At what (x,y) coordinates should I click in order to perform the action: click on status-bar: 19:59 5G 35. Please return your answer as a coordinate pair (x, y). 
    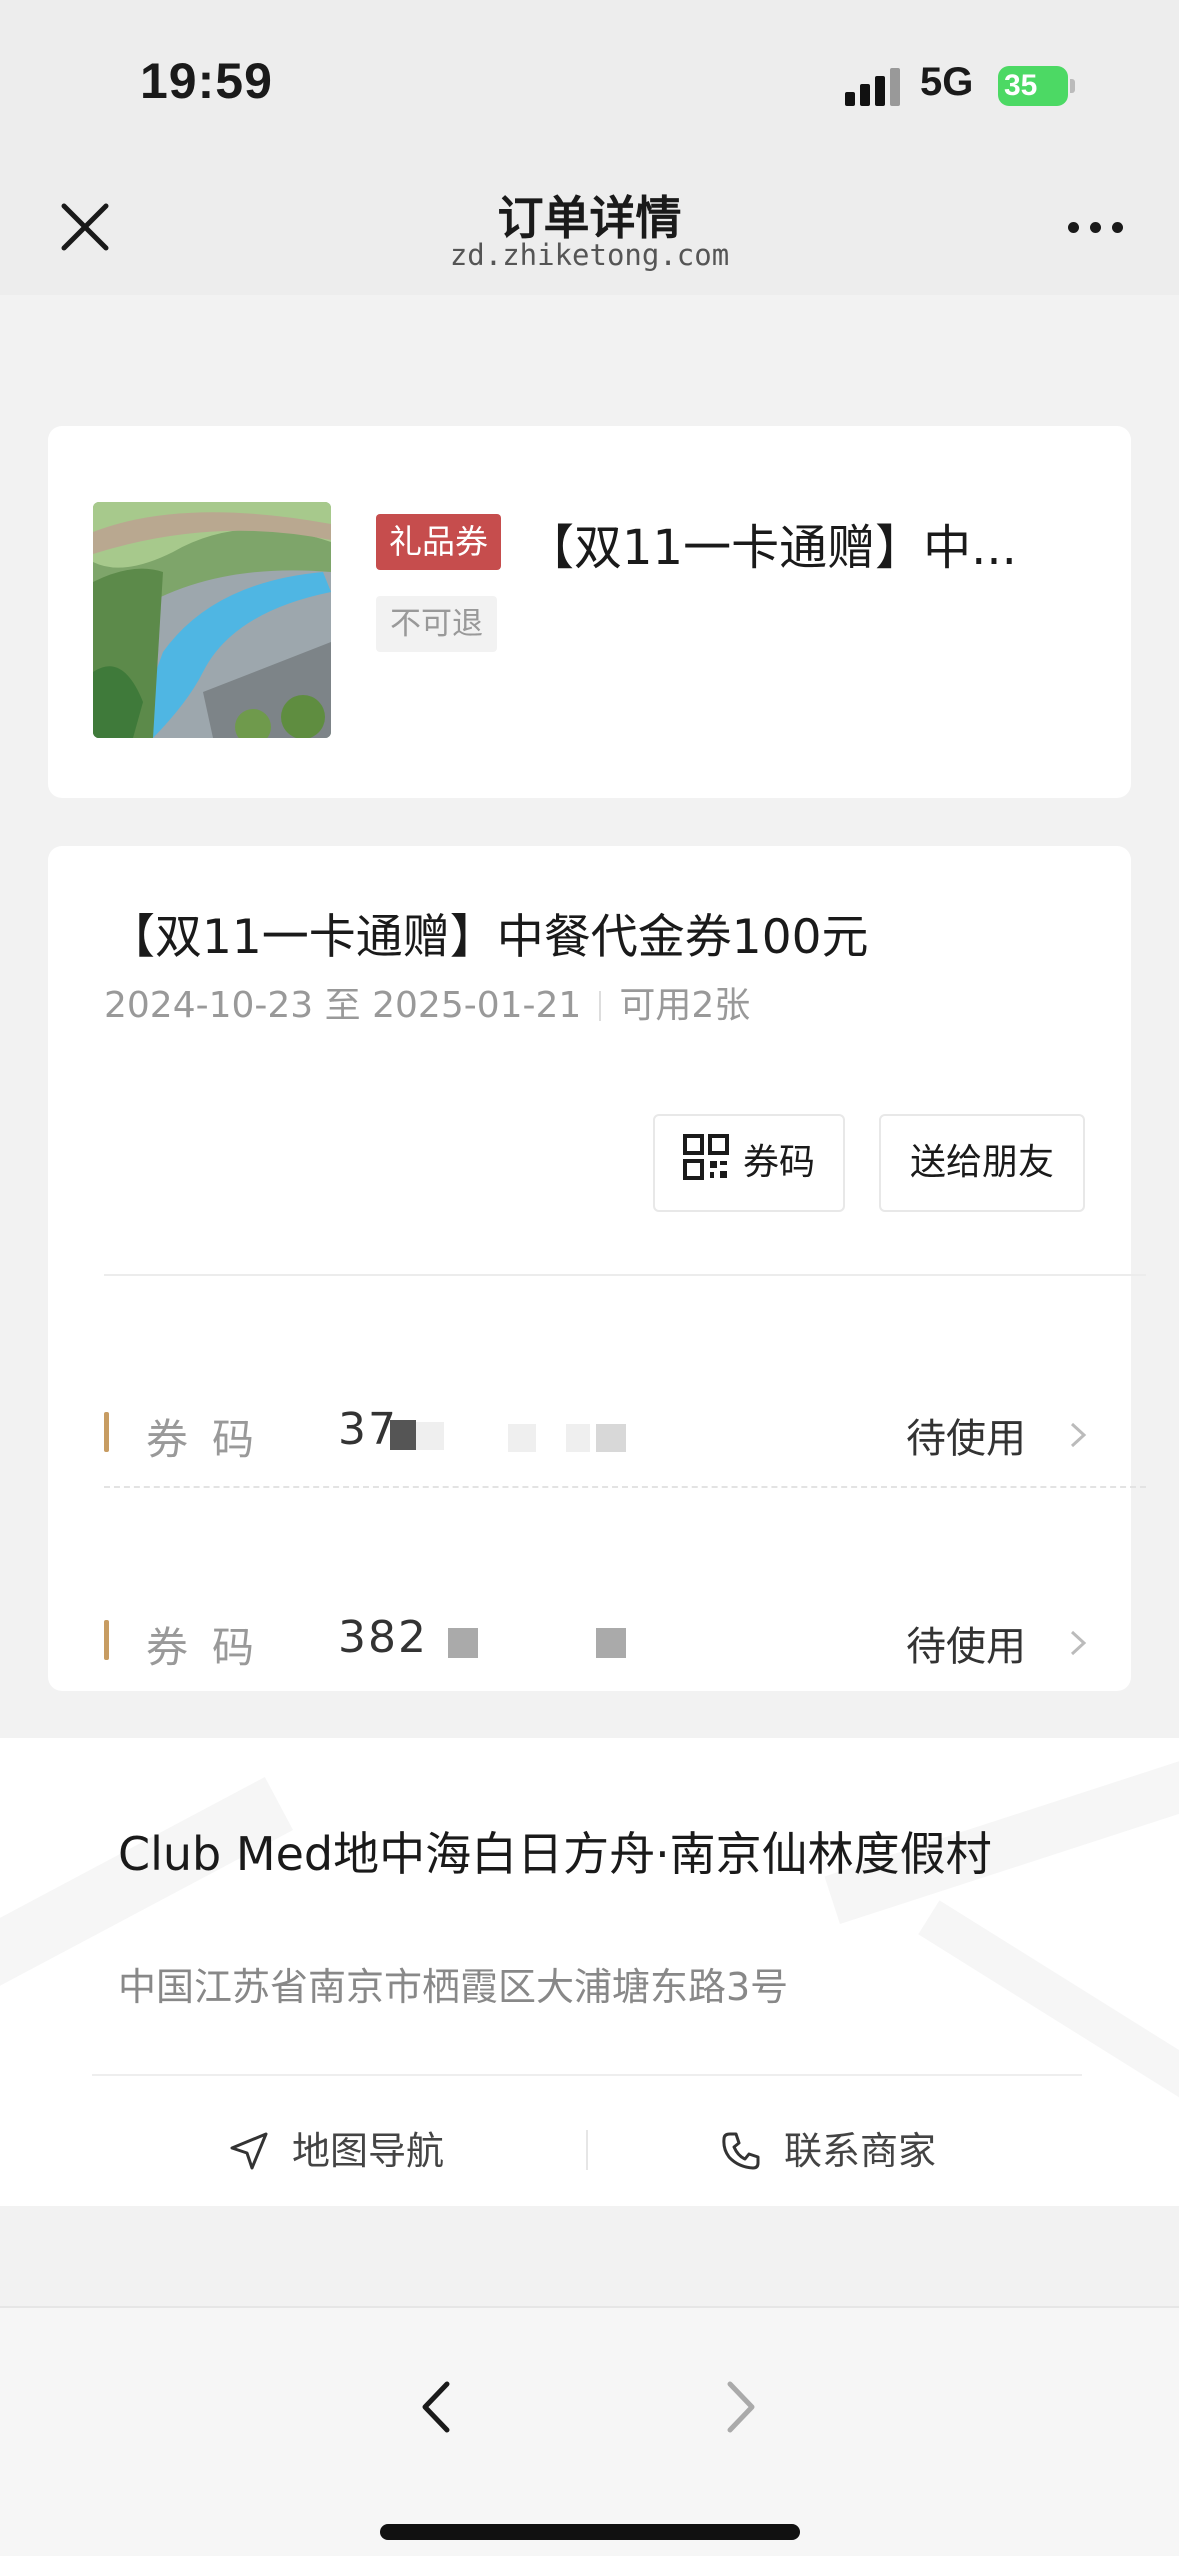
    Looking at the image, I should click on (589, 85).